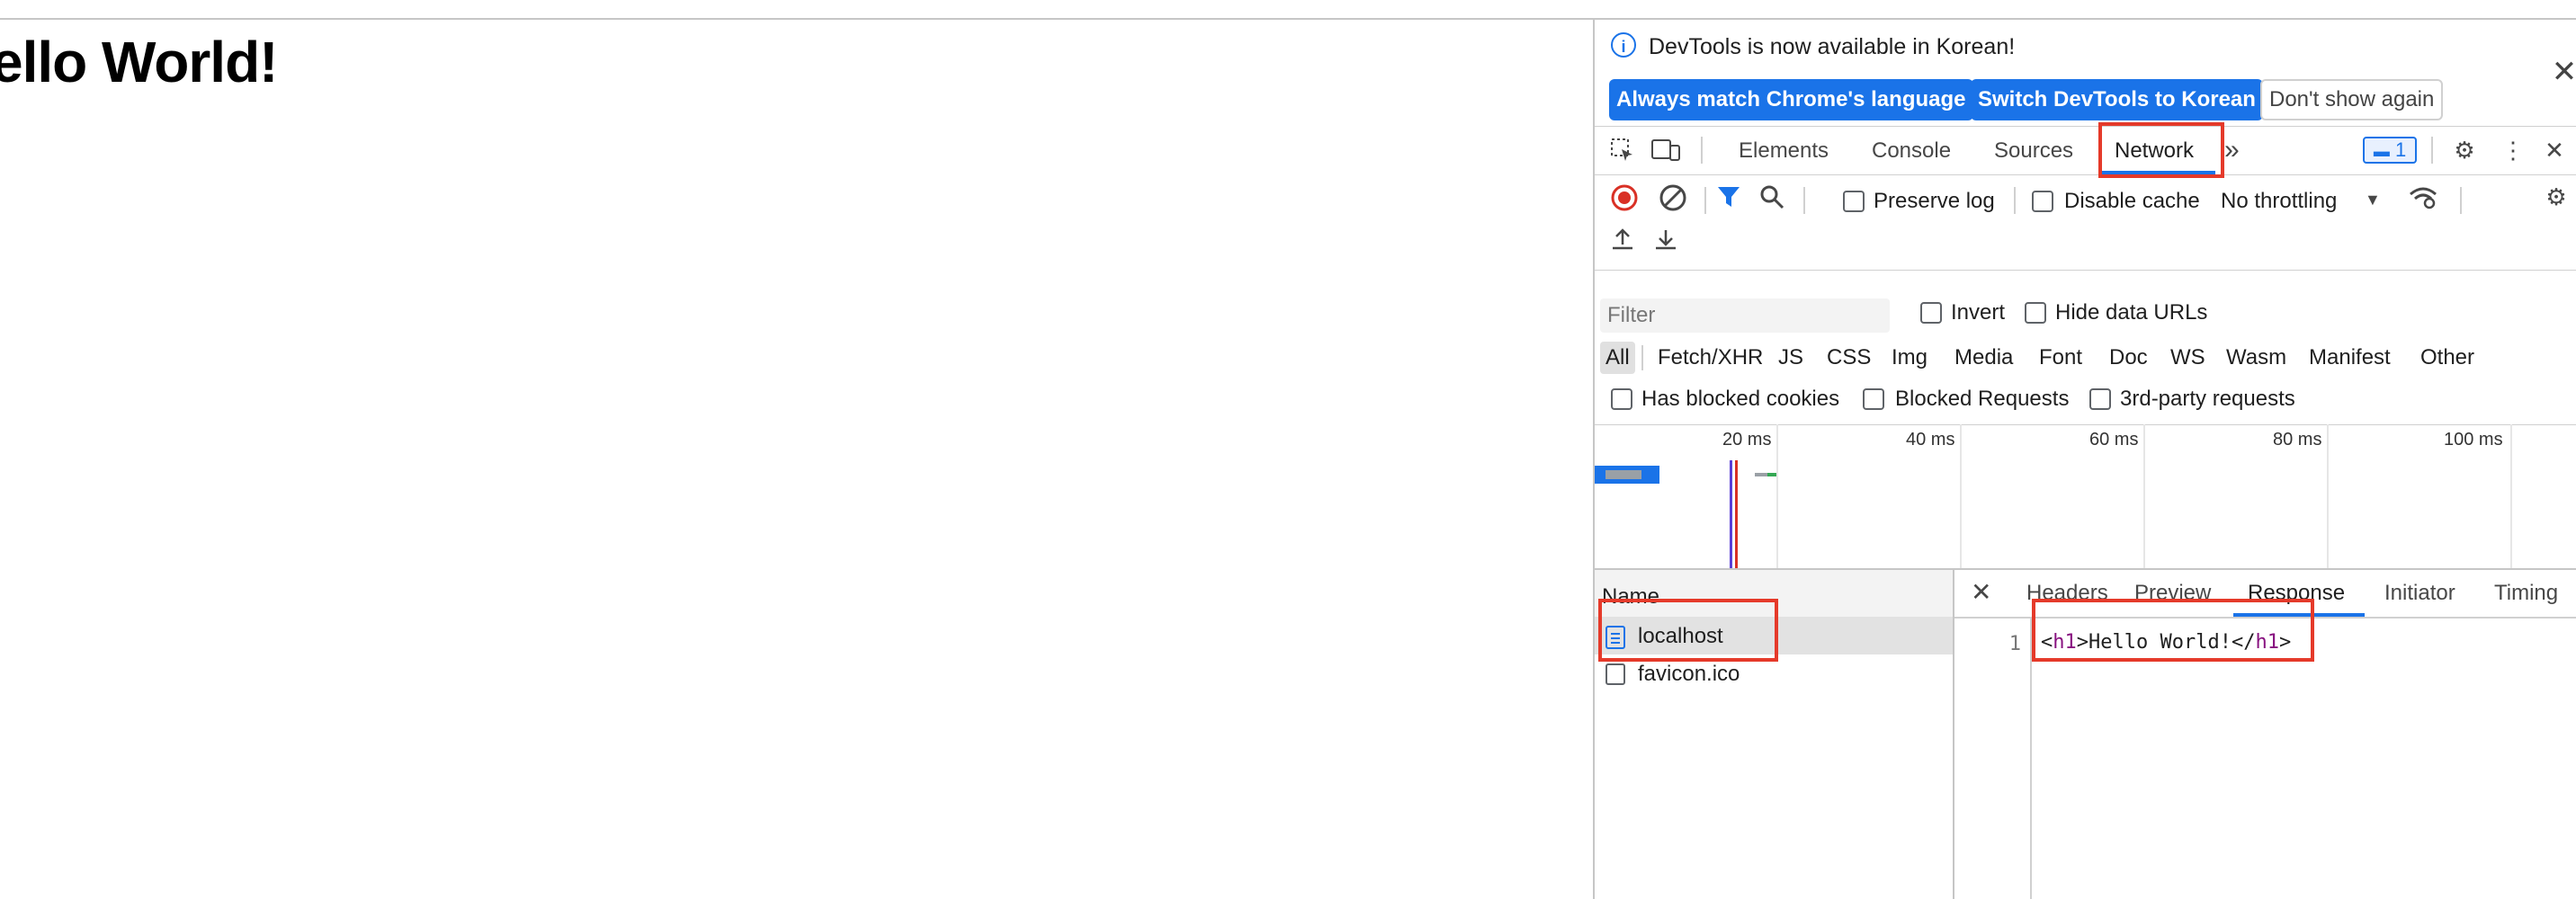  I want to click on dom-content-loaded-marker, so click(1731, 514).